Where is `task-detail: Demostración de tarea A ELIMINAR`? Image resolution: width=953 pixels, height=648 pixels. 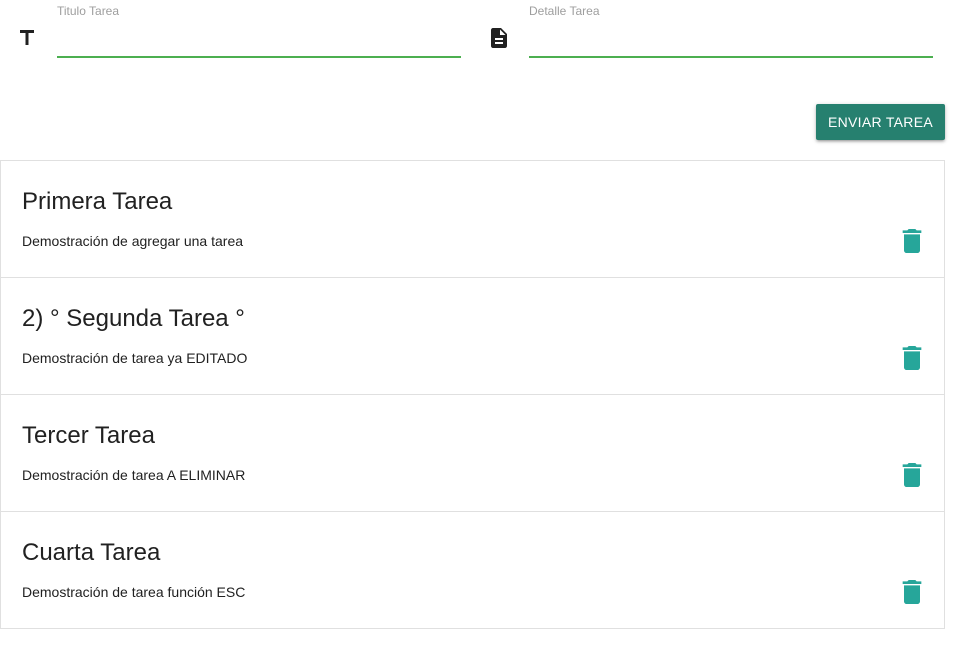 task-detail: Demostración de tarea A ELIMINAR is located at coordinates (134, 475).